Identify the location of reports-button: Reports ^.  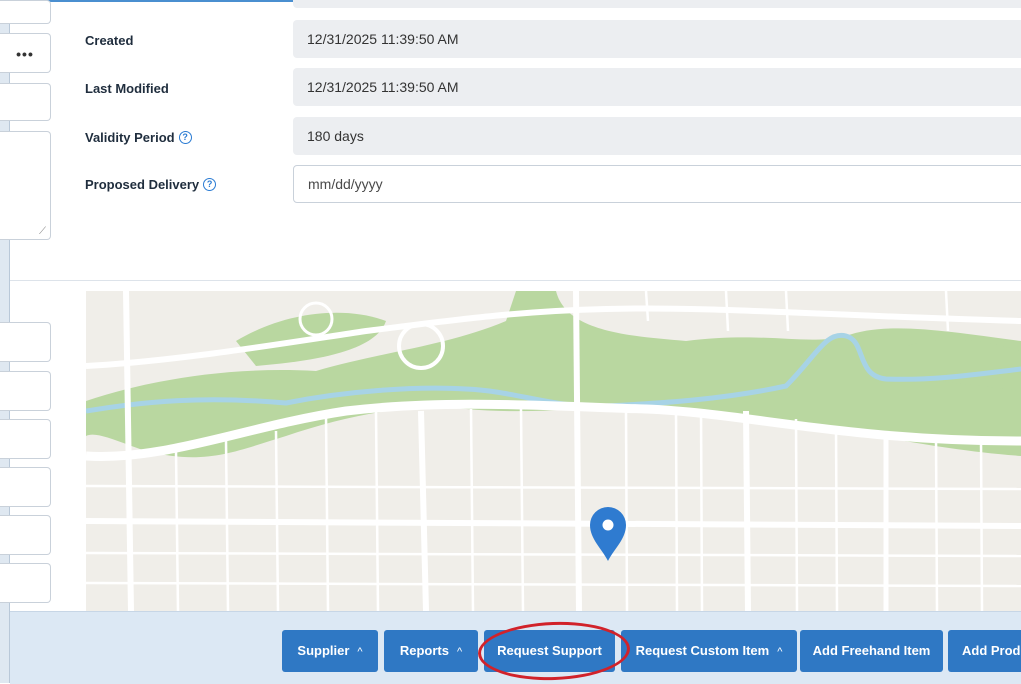
(431, 651).